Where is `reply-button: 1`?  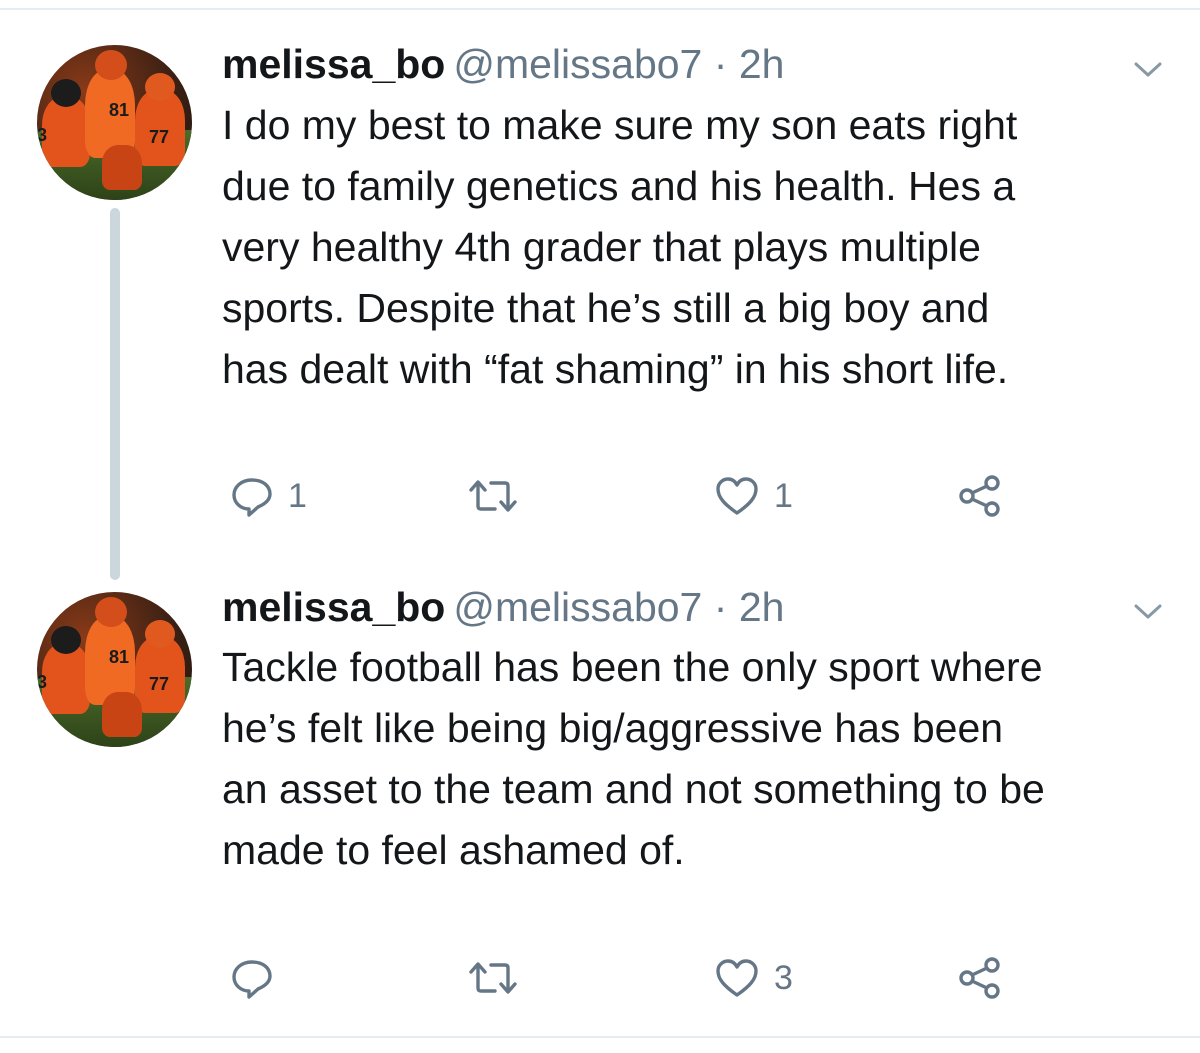
reply-button: 1 is located at coordinates (268, 496).